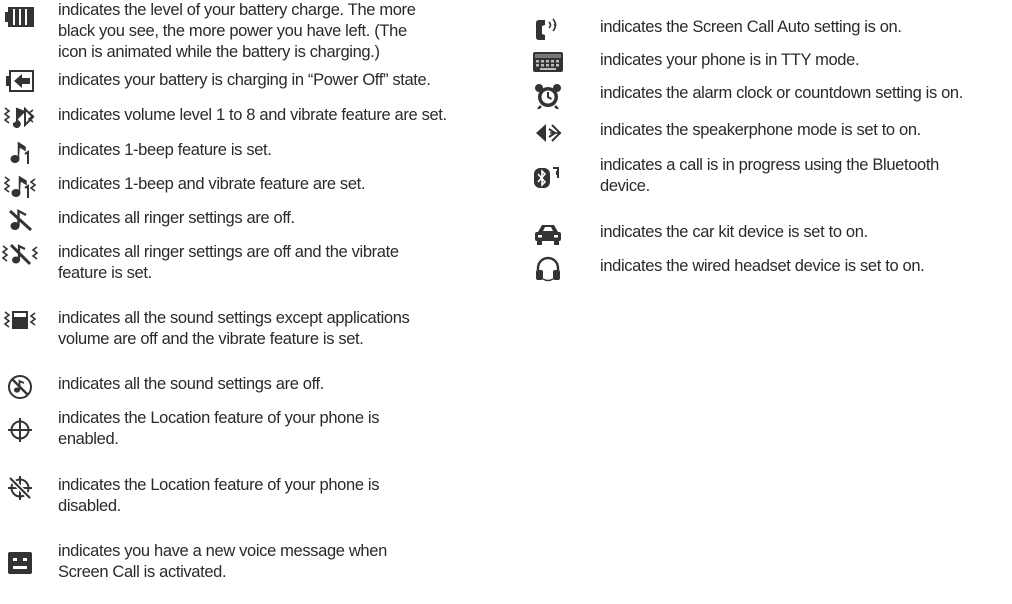  What do you see at coordinates (20, 257) in the screenshot?
I see `ringer-off-vibrate-icon` at bounding box center [20, 257].